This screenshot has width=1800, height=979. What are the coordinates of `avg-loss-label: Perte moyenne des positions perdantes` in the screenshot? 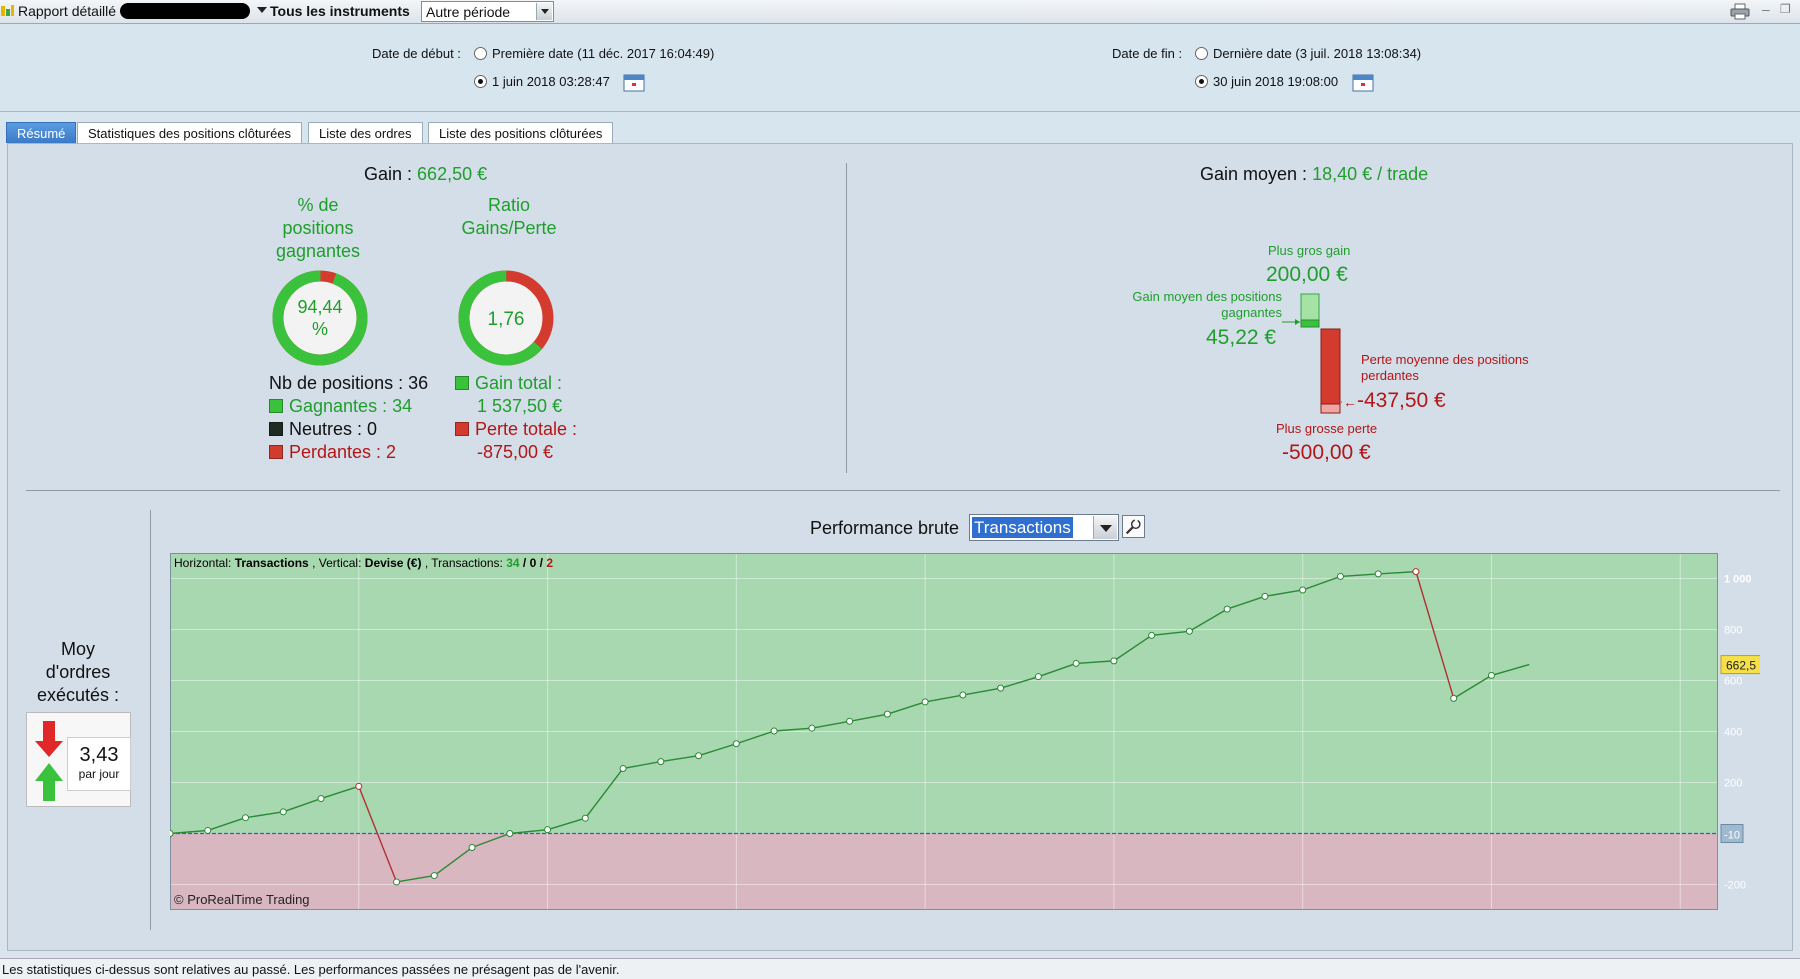 It's located at (1445, 368).